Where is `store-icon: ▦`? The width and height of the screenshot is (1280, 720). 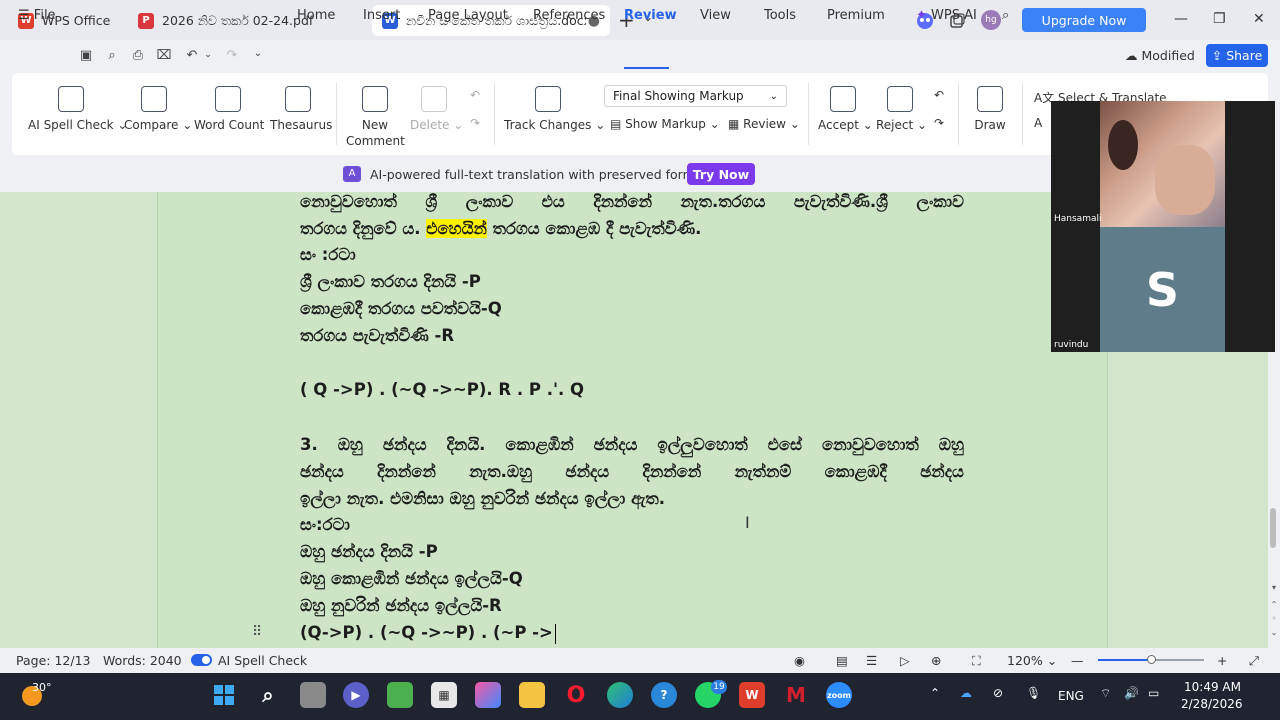 store-icon: ▦ is located at coordinates (444, 695).